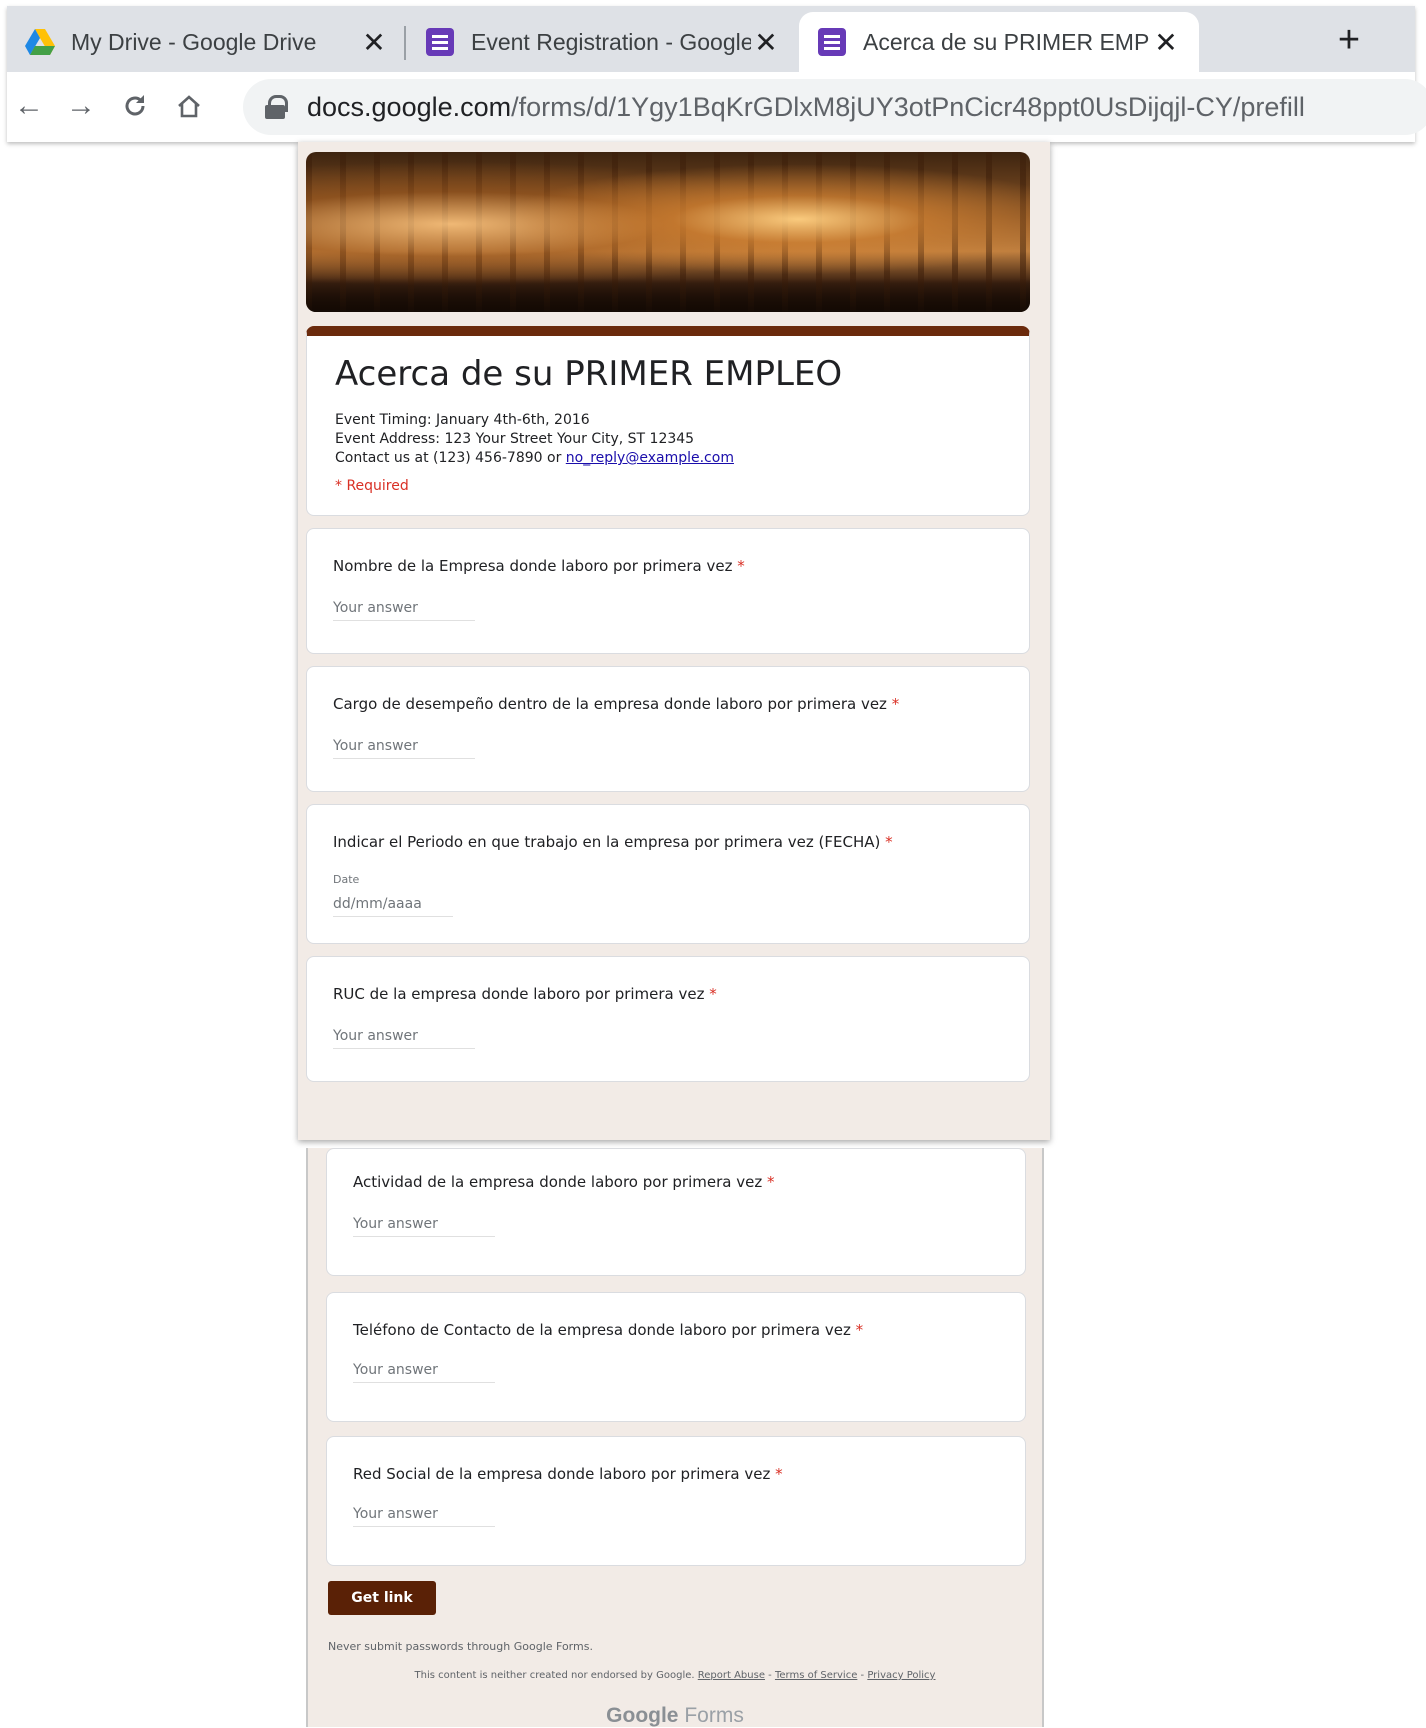 The height and width of the screenshot is (1728, 1426). Describe the element at coordinates (462, 420) in the screenshot. I see `event-timing: Event Timing: January 4th-6th, 2016` at that location.